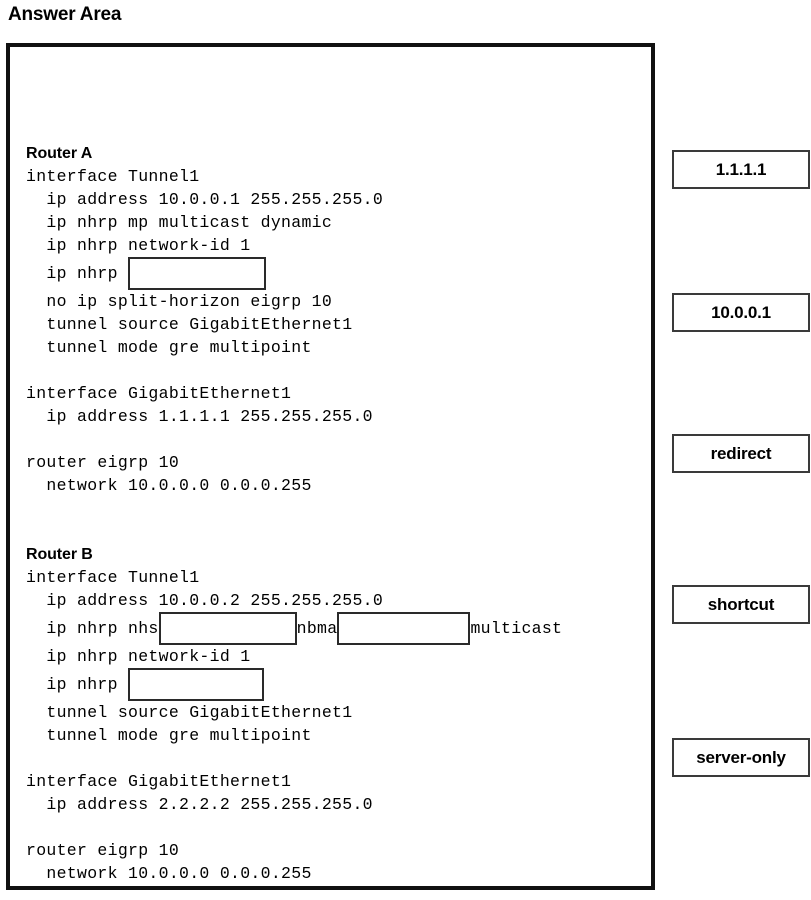  I want to click on router-heading: Router A, so click(59, 153).